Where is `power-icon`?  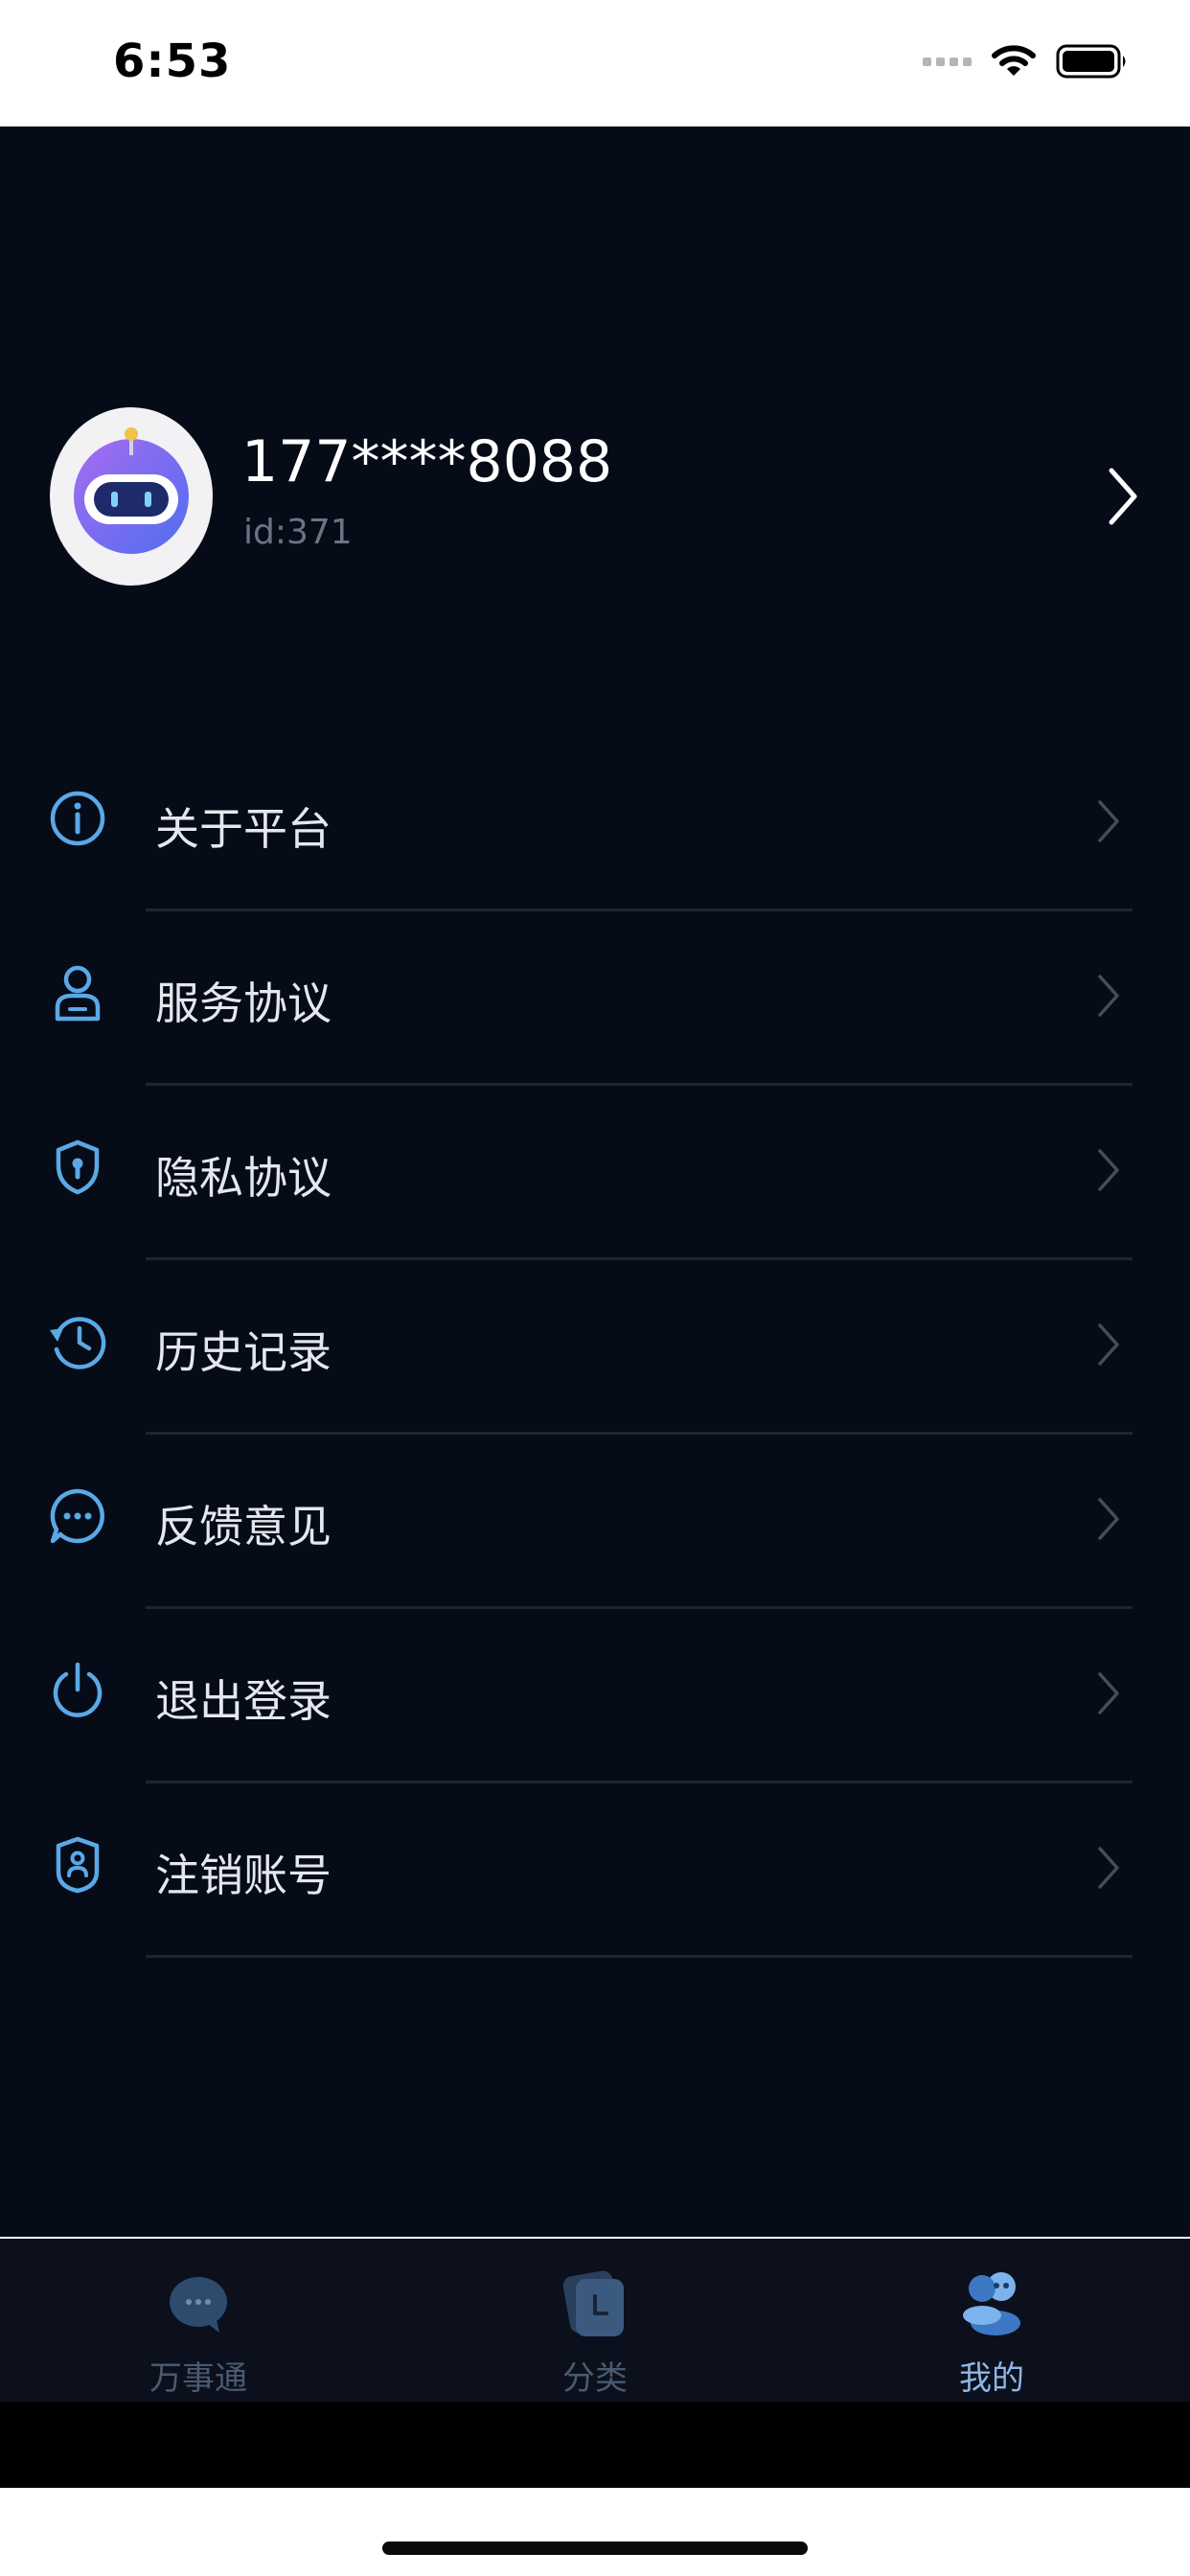
power-icon is located at coordinates (78, 1690).